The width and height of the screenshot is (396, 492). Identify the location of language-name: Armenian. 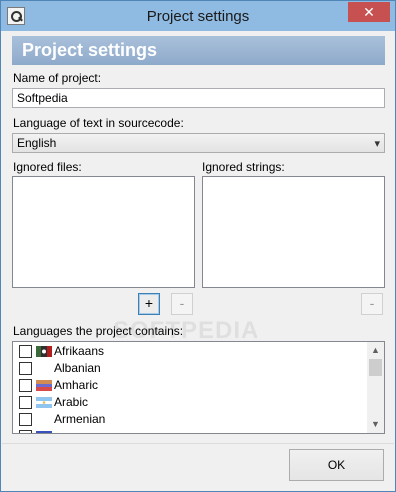
(80, 419).